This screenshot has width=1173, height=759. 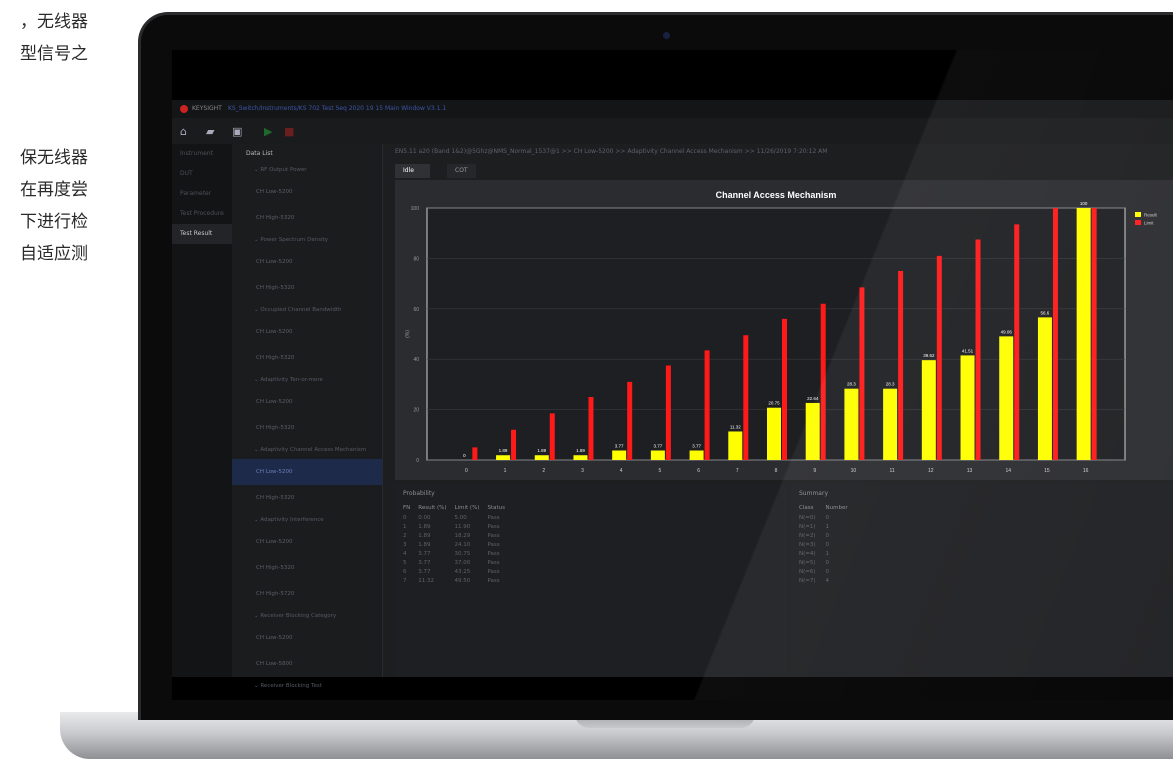 I want to click on column-header: Number, so click(x=836, y=508).